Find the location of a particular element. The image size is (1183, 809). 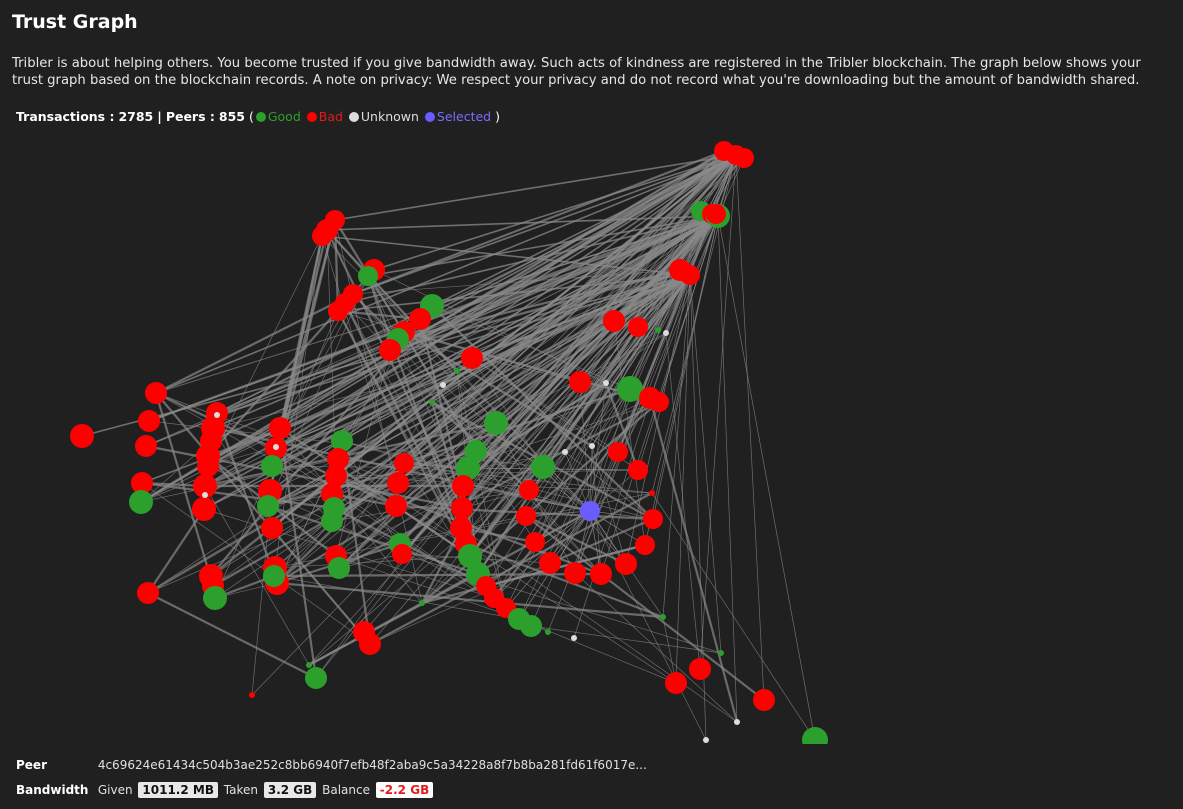

page-title: Trust Graph is located at coordinates (75, 22).